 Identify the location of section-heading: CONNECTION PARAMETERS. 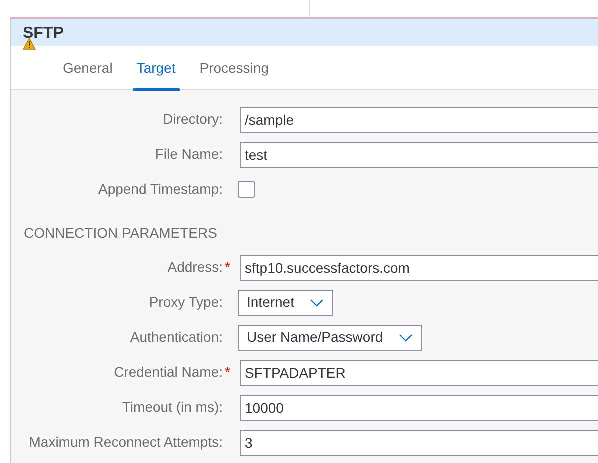
(120, 233).